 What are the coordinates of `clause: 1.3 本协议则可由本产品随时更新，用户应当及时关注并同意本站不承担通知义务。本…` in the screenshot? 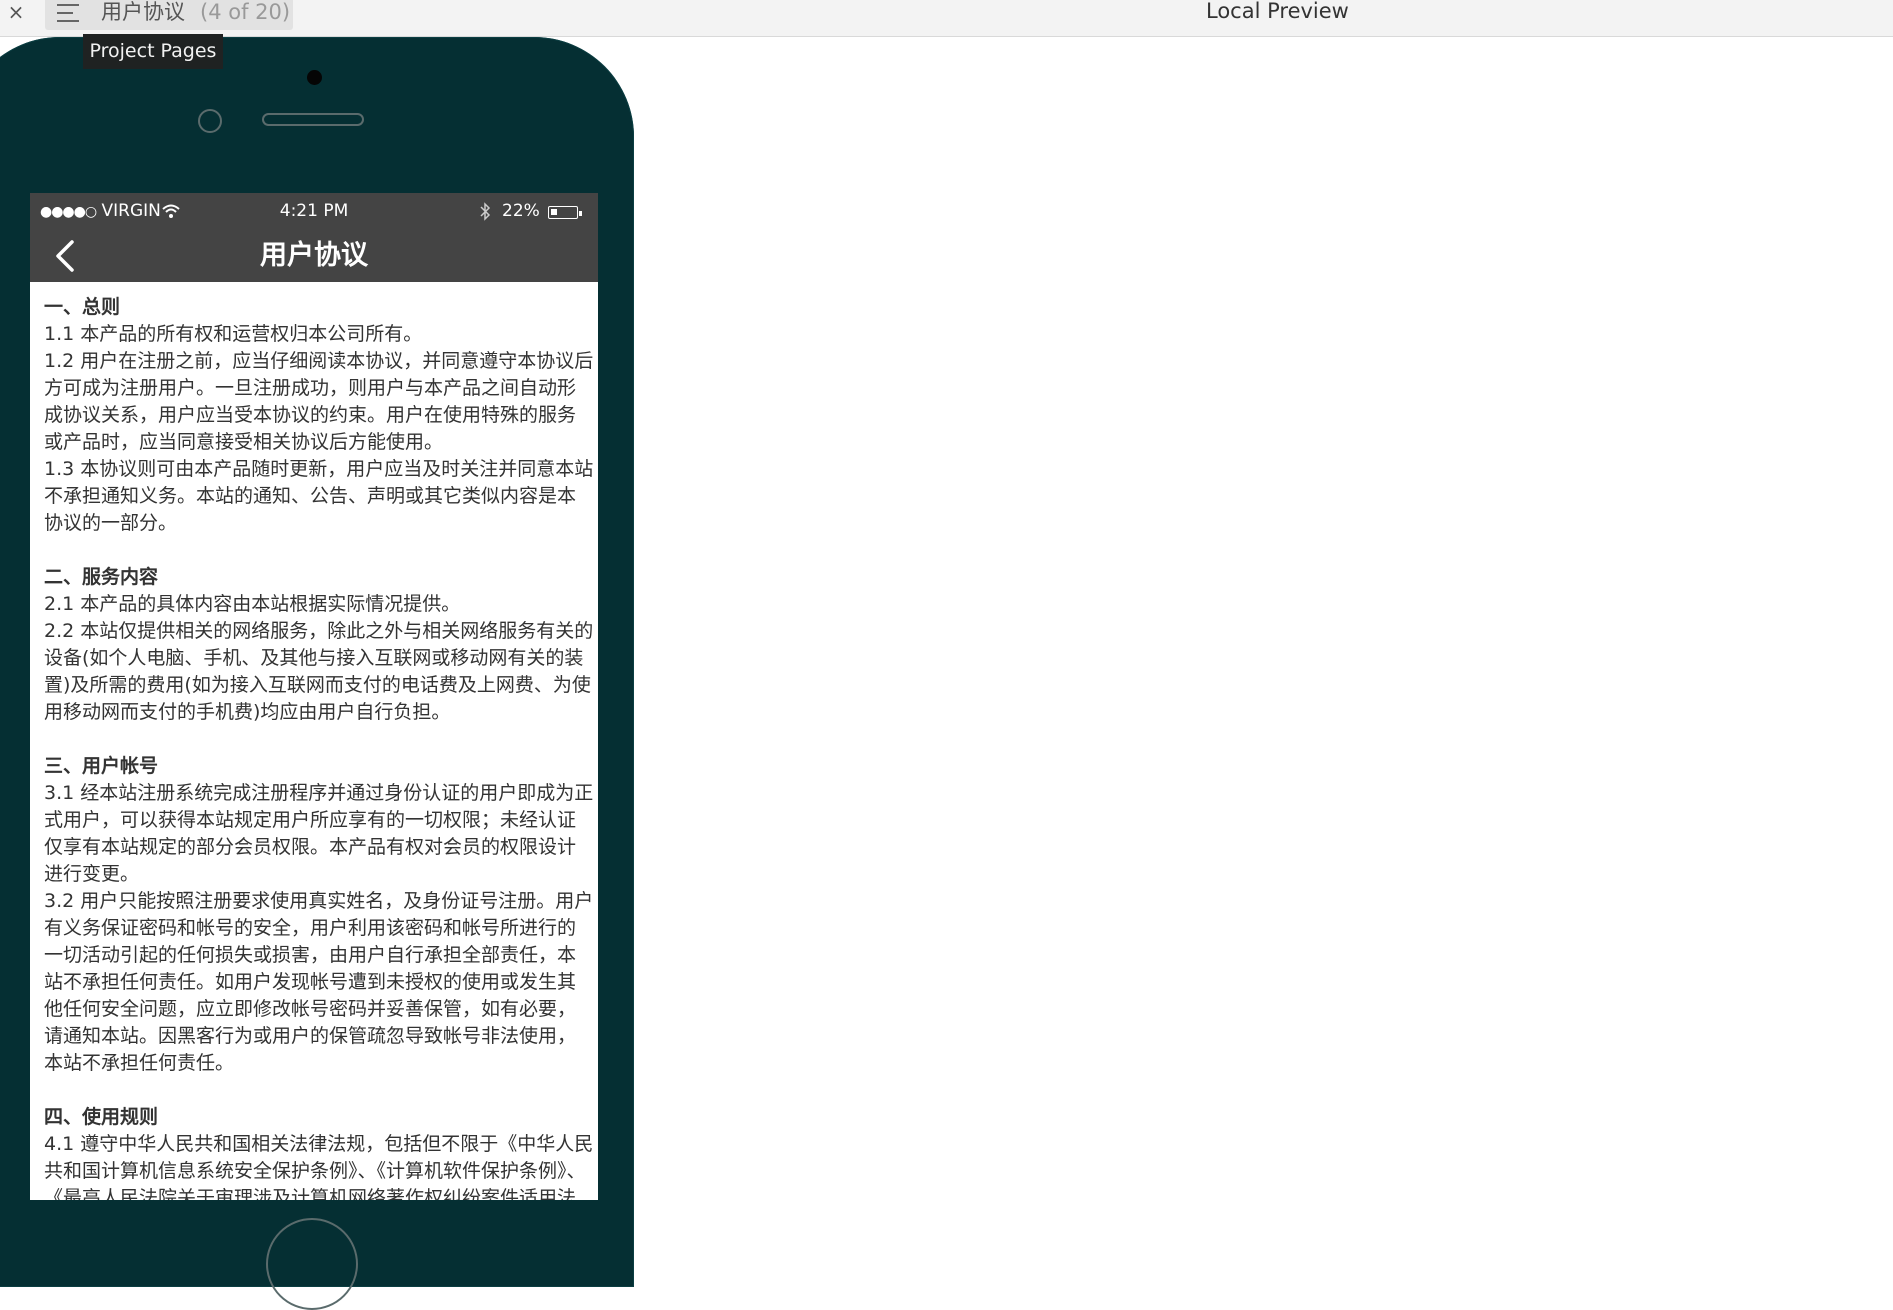 It's located at (319, 496).